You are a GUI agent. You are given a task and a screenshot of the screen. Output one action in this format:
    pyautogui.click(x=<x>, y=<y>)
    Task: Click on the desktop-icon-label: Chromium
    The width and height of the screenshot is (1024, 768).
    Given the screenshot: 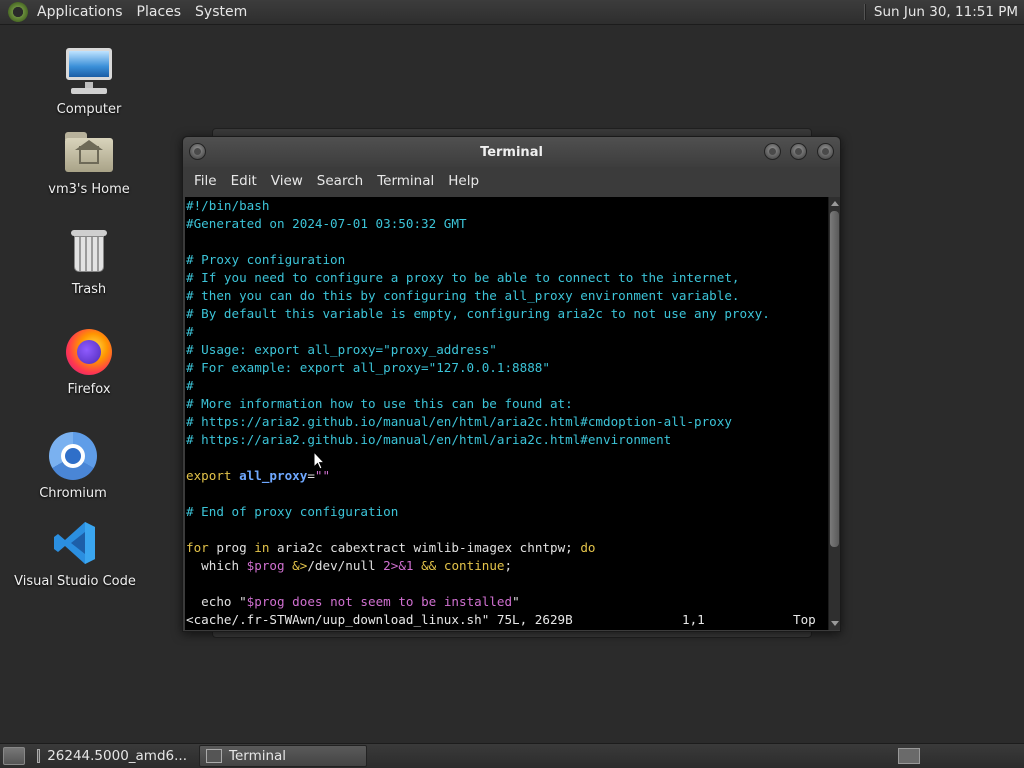 What is the action you would take?
    pyautogui.click(x=73, y=493)
    